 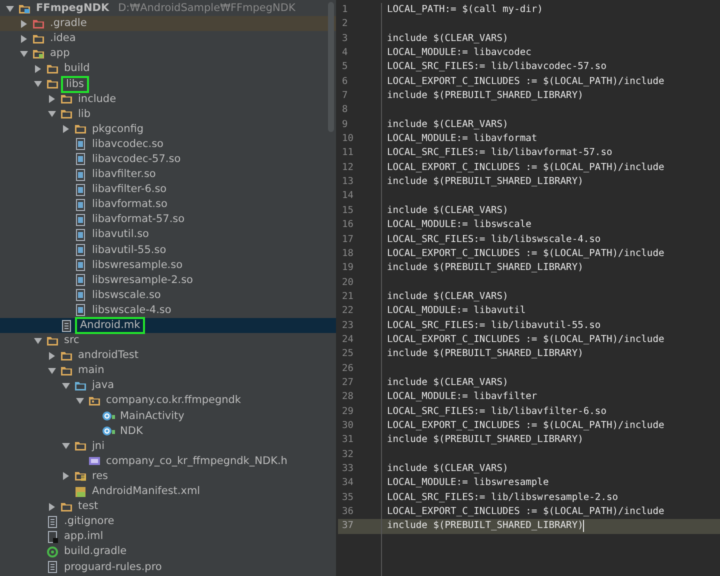 What do you see at coordinates (168, 522) in the screenshot?
I see `tree-row: .gitignore` at bounding box center [168, 522].